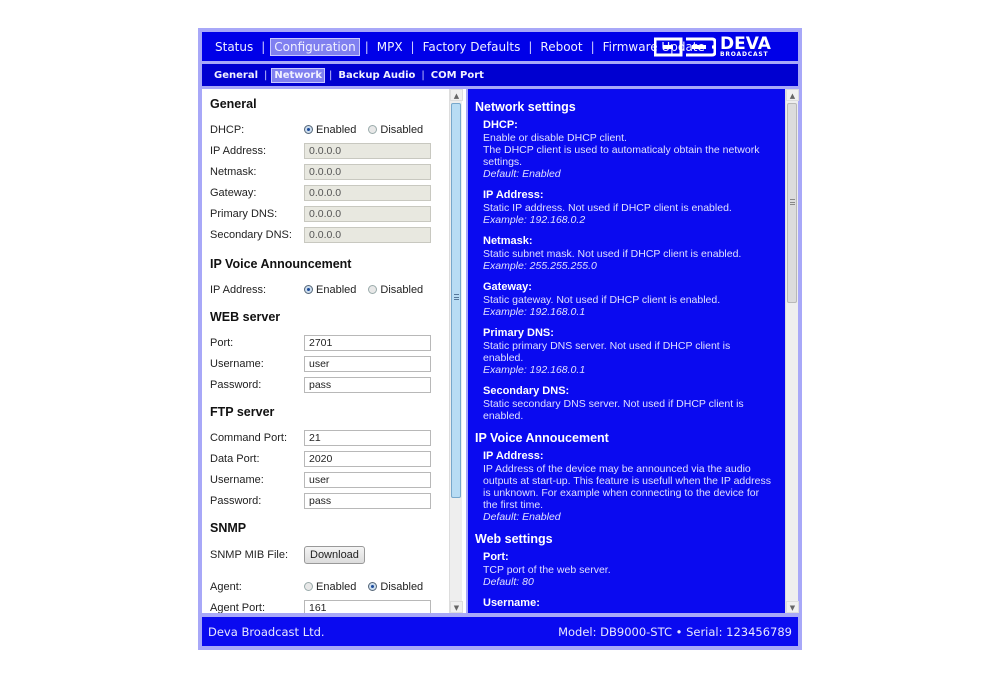 Image resolution: width=1000 pixels, height=677 pixels. What do you see at coordinates (555, 138) in the screenshot?
I see `help-dhcp-line1: Enable or disable DHCP client.` at bounding box center [555, 138].